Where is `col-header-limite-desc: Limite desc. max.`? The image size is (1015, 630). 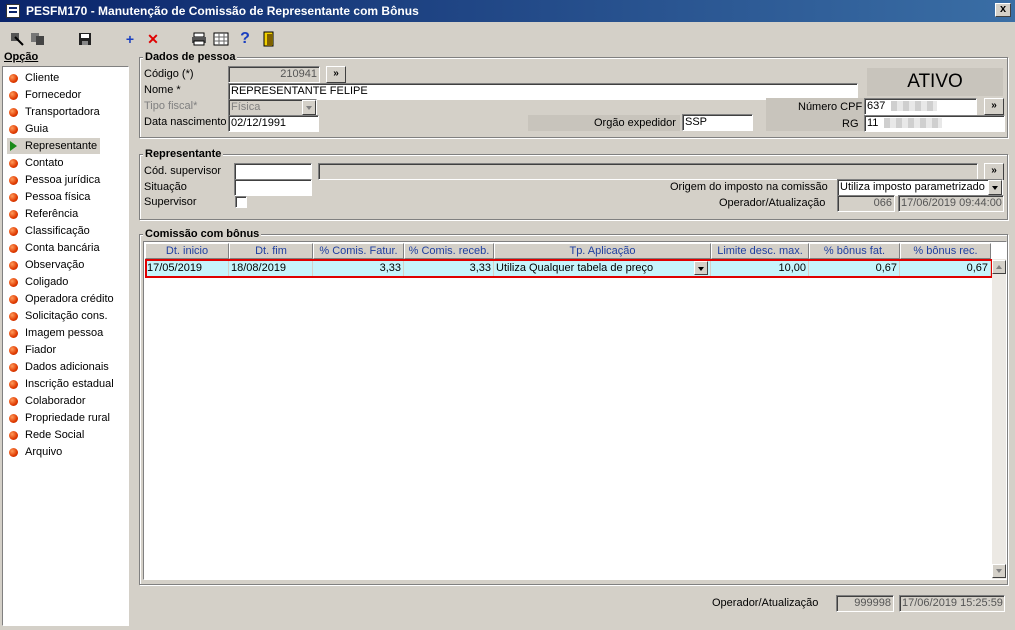
col-header-limite-desc: Limite desc. max. is located at coordinates (760, 251).